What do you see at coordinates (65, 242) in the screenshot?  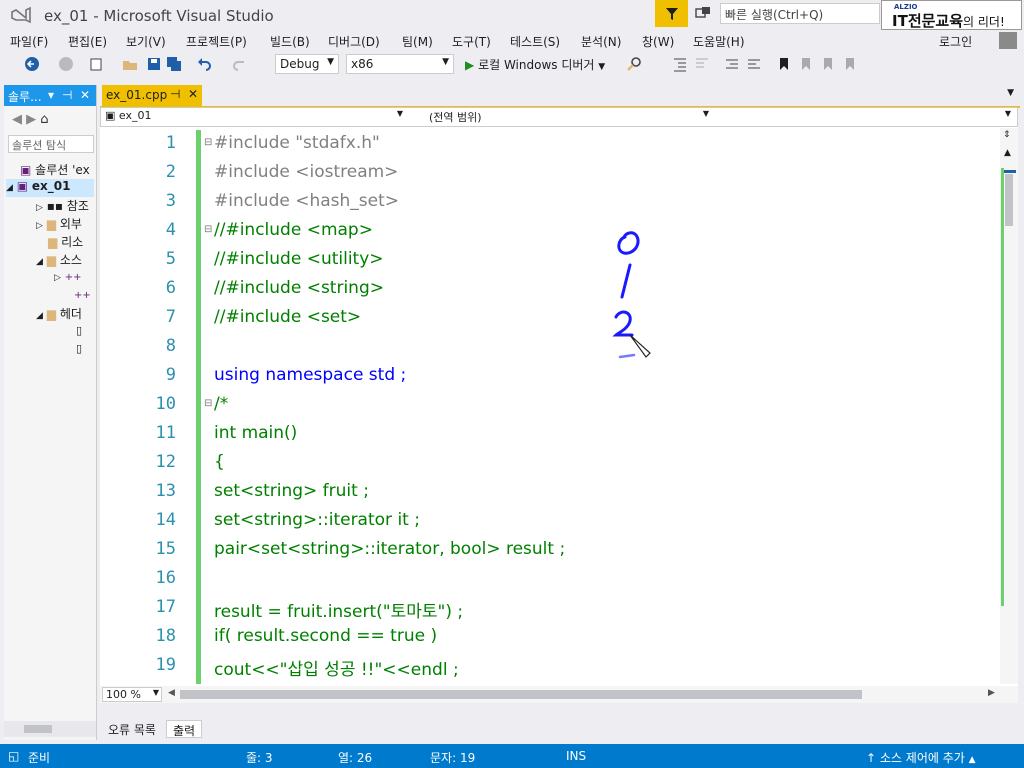 I see `tree-item-resources: ▆ 리소` at bounding box center [65, 242].